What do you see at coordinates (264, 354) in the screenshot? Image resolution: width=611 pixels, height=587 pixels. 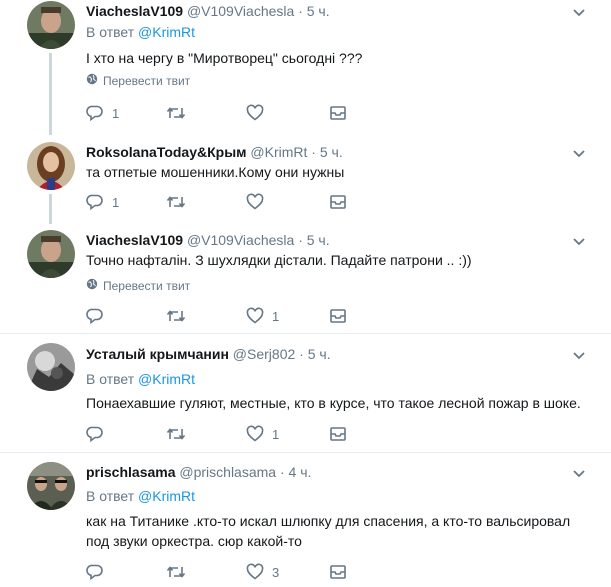 I see `user-handle: @Serj802` at bounding box center [264, 354].